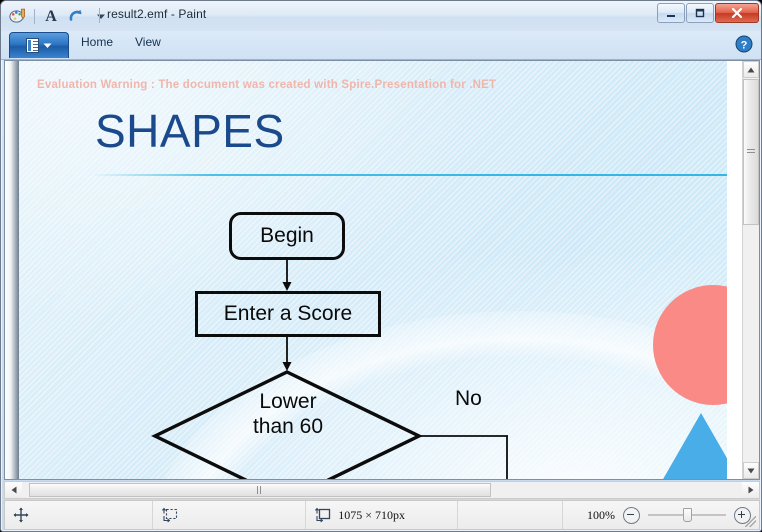 The height and width of the screenshot is (532, 762). What do you see at coordinates (79, 515) in the screenshot?
I see `status-cursor-position` at bounding box center [79, 515].